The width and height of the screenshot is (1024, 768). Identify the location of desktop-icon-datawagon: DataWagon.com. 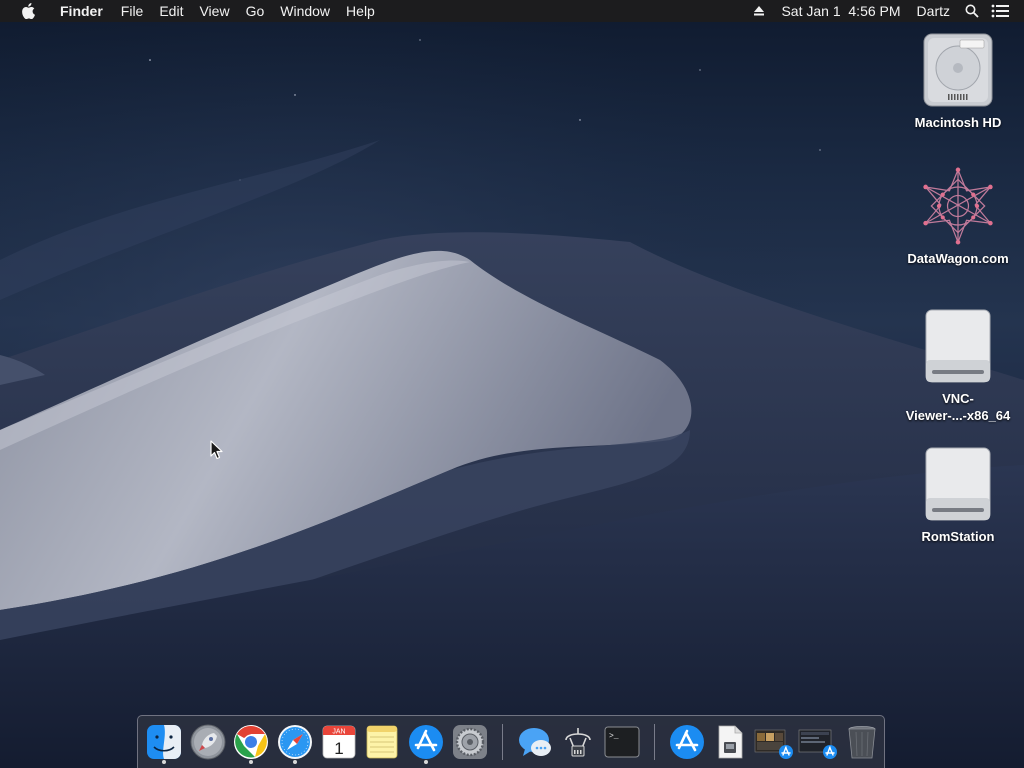
(958, 216).